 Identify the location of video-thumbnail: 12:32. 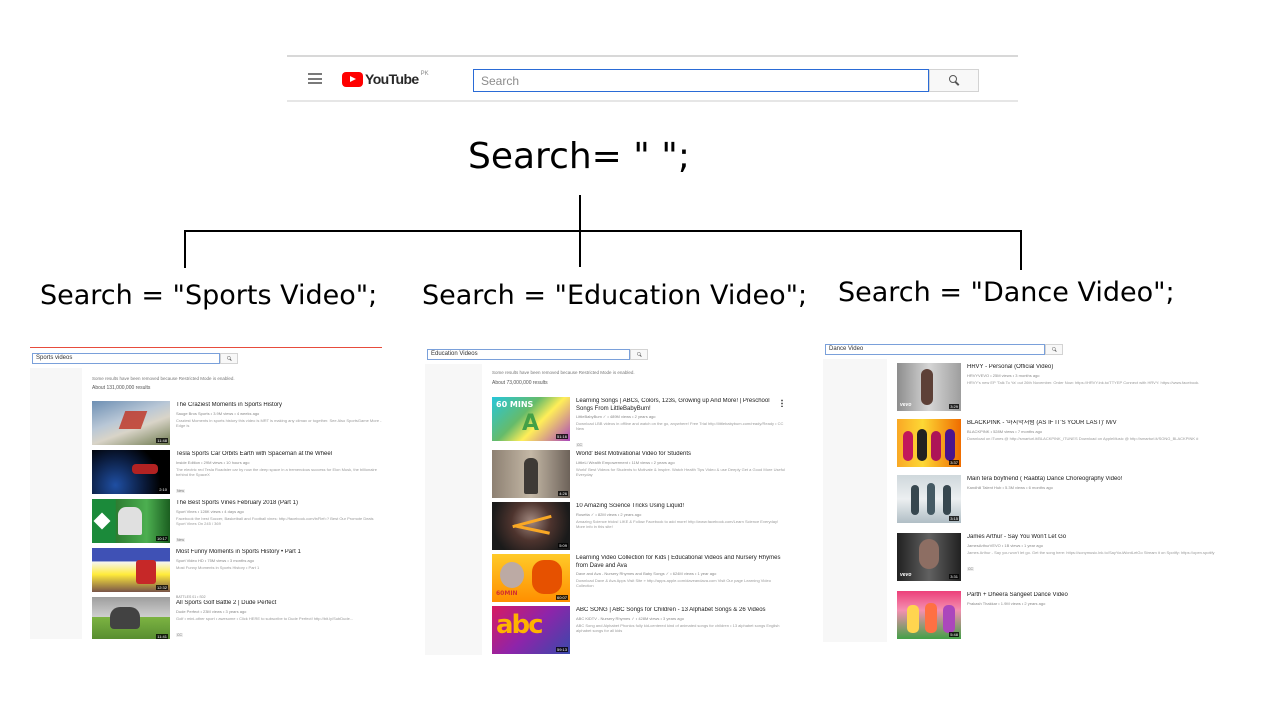
(131, 570).